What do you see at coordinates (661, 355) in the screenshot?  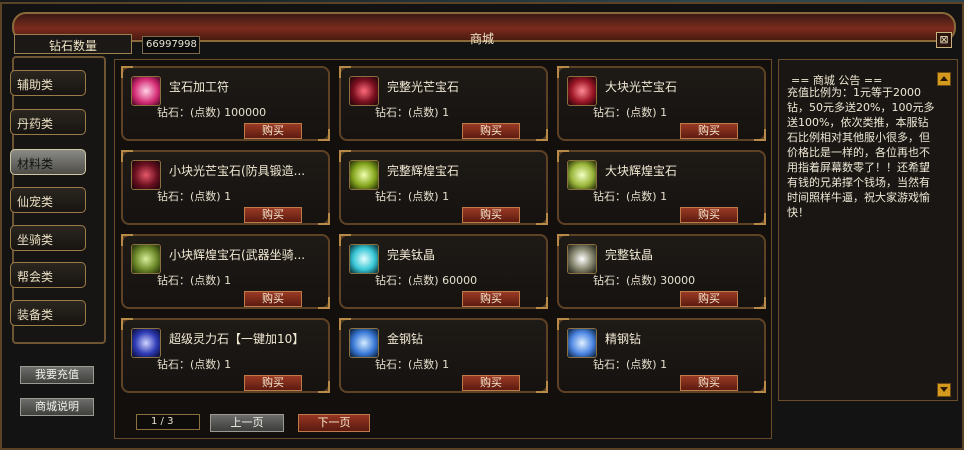 I see `item-card: 精钢钻 钻石：(点数) 1 购买` at bounding box center [661, 355].